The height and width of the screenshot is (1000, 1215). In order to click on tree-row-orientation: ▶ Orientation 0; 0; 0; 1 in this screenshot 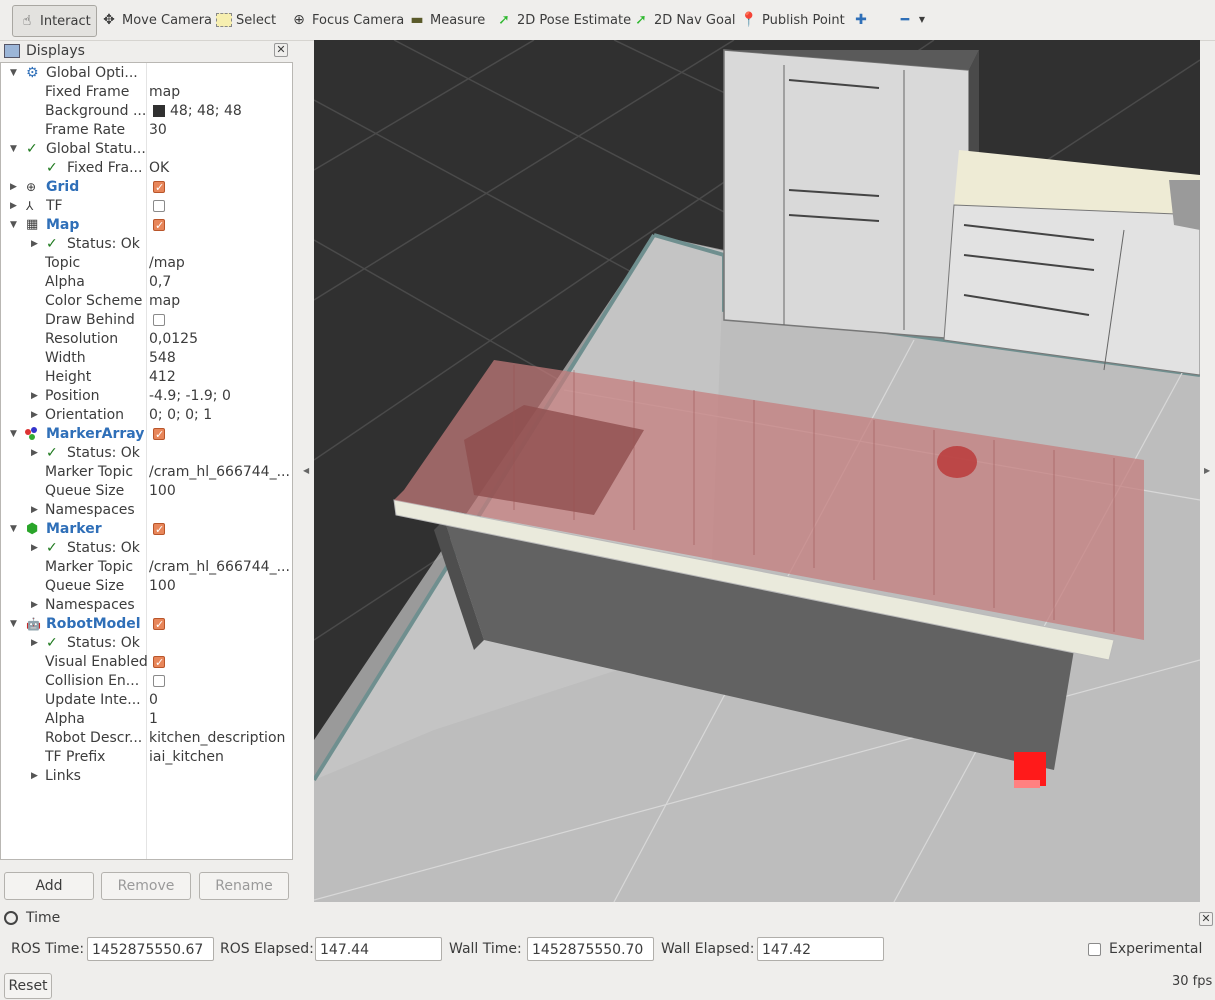, I will do `click(146, 415)`.